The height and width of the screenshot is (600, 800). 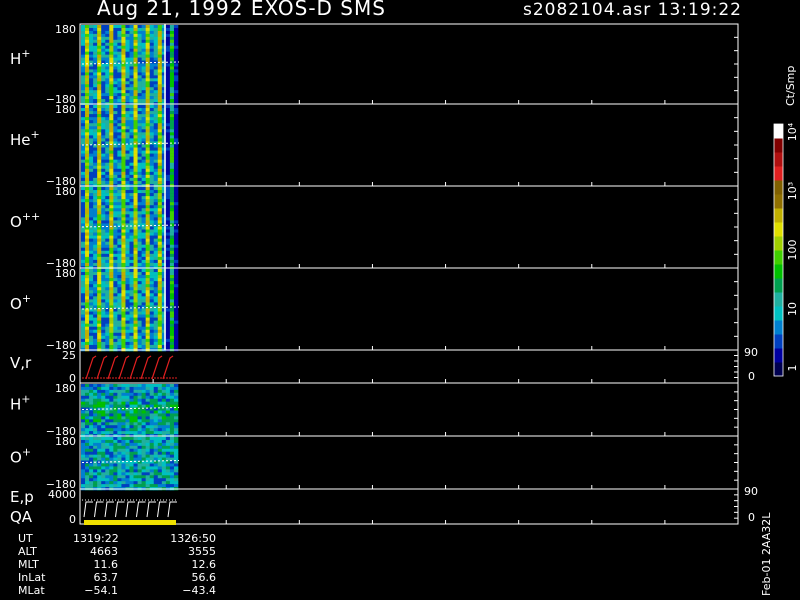 What do you see at coordinates (778, 327) in the screenshot?
I see `colorbar-swatch` at bounding box center [778, 327].